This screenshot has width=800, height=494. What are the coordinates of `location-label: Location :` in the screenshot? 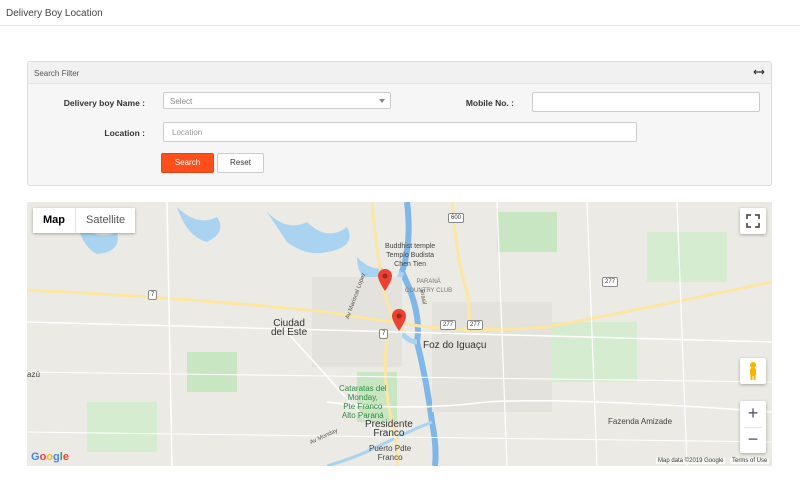 It's located at (124, 133).